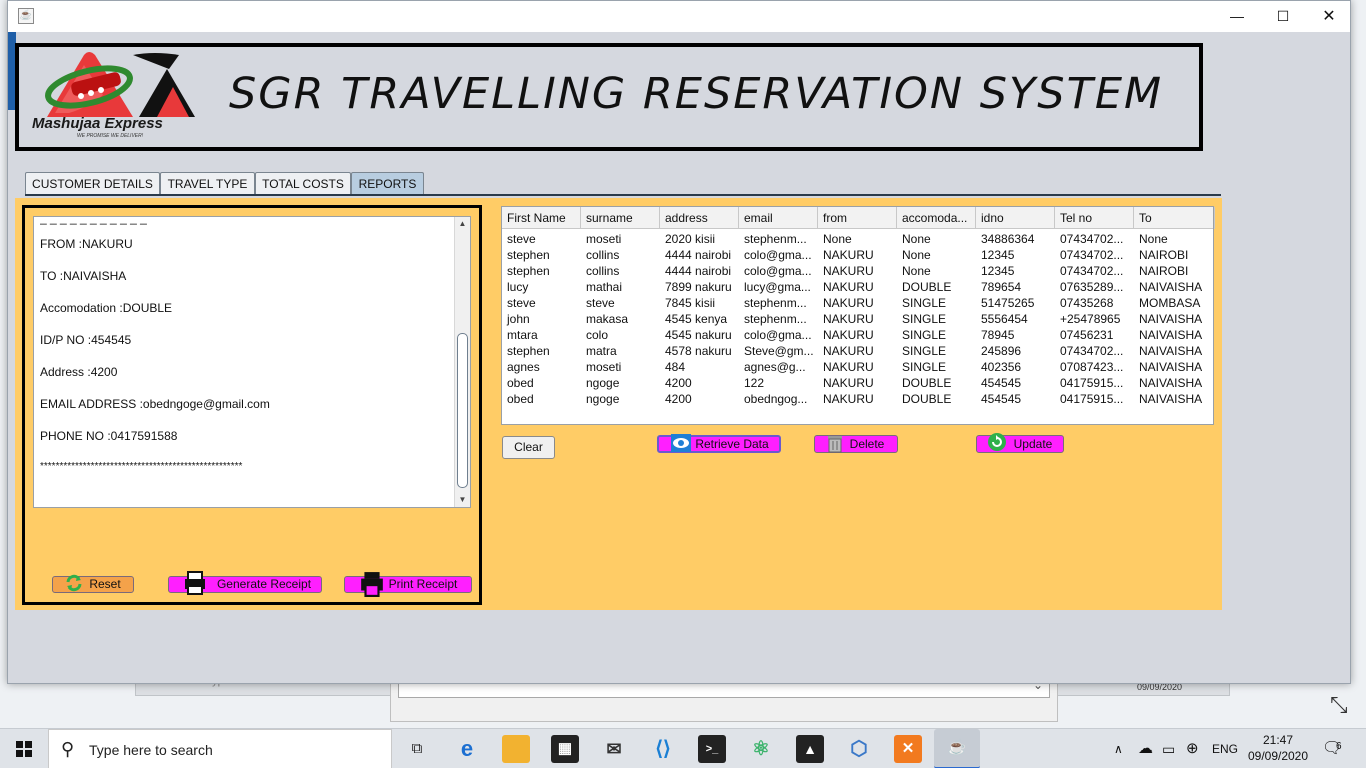  Describe the element at coordinates (1174, 255) in the screenshot. I see `table-cell: NAIROBI` at that location.